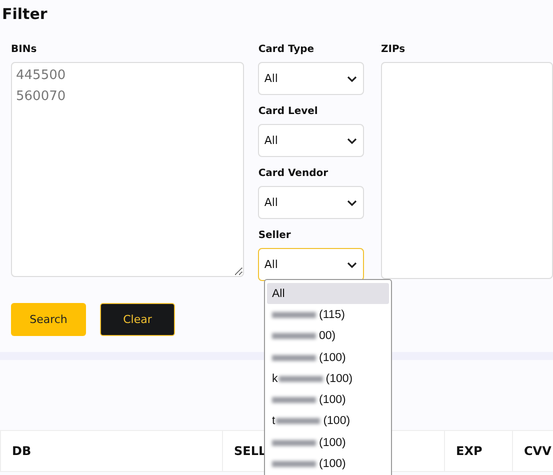 The width and height of the screenshot is (553, 475). What do you see at coordinates (288, 112) in the screenshot?
I see `field-label: Card Level` at bounding box center [288, 112].